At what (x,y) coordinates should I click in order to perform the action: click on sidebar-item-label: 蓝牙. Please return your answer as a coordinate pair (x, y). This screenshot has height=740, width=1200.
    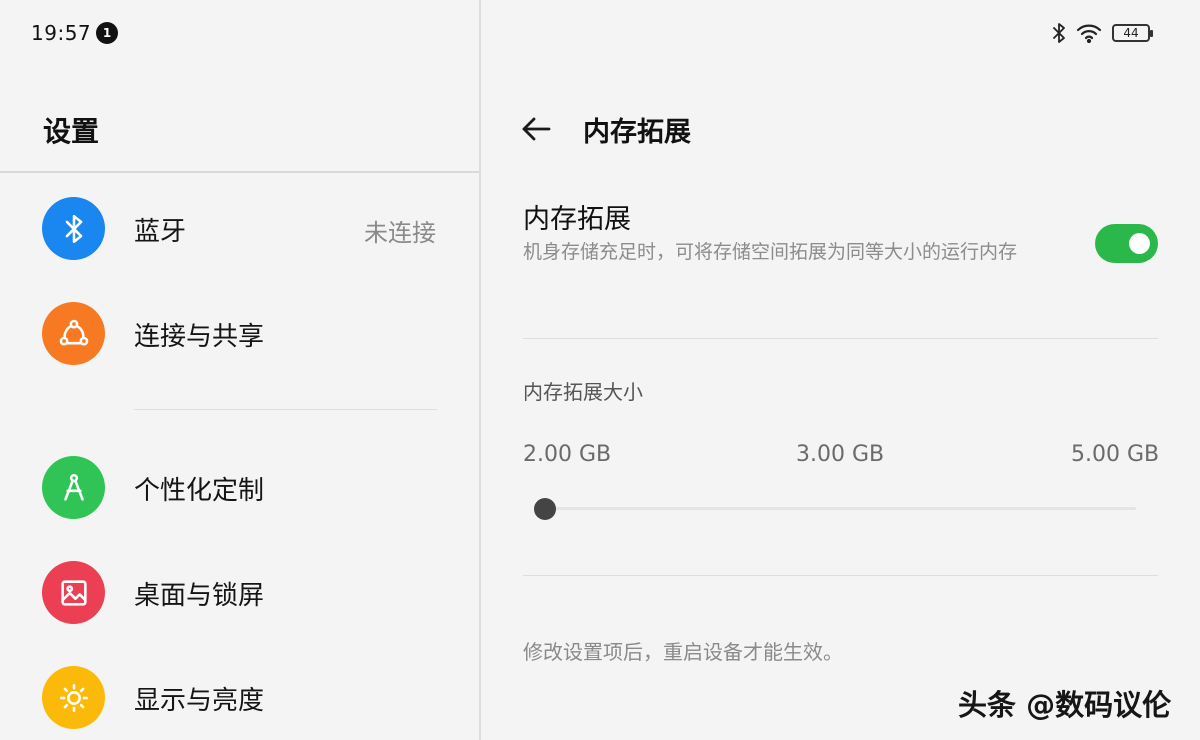
    Looking at the image, I should click on (160, 232).